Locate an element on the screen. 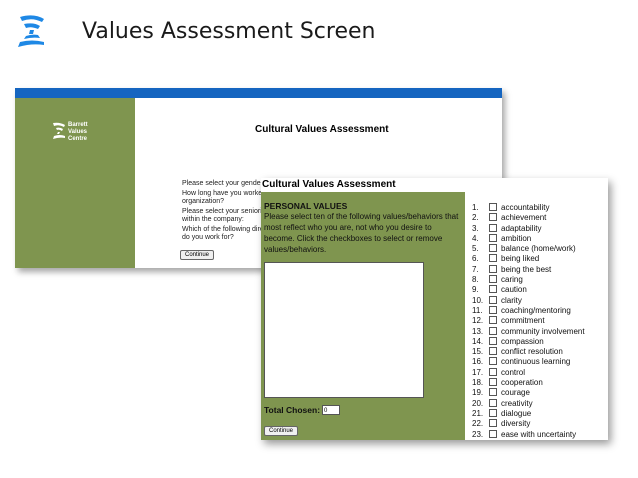 Image resolution: width=638 pixels, height=478 pixels. value-number: 3. is located at coordinates (475, 228).